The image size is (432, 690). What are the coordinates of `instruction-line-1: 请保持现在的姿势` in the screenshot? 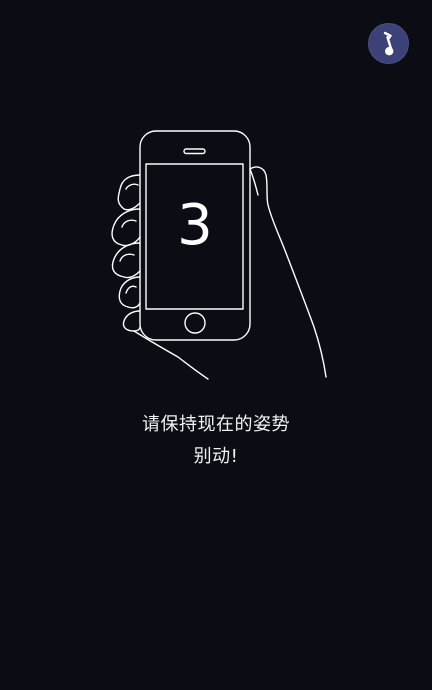 It's located at (216, 424).